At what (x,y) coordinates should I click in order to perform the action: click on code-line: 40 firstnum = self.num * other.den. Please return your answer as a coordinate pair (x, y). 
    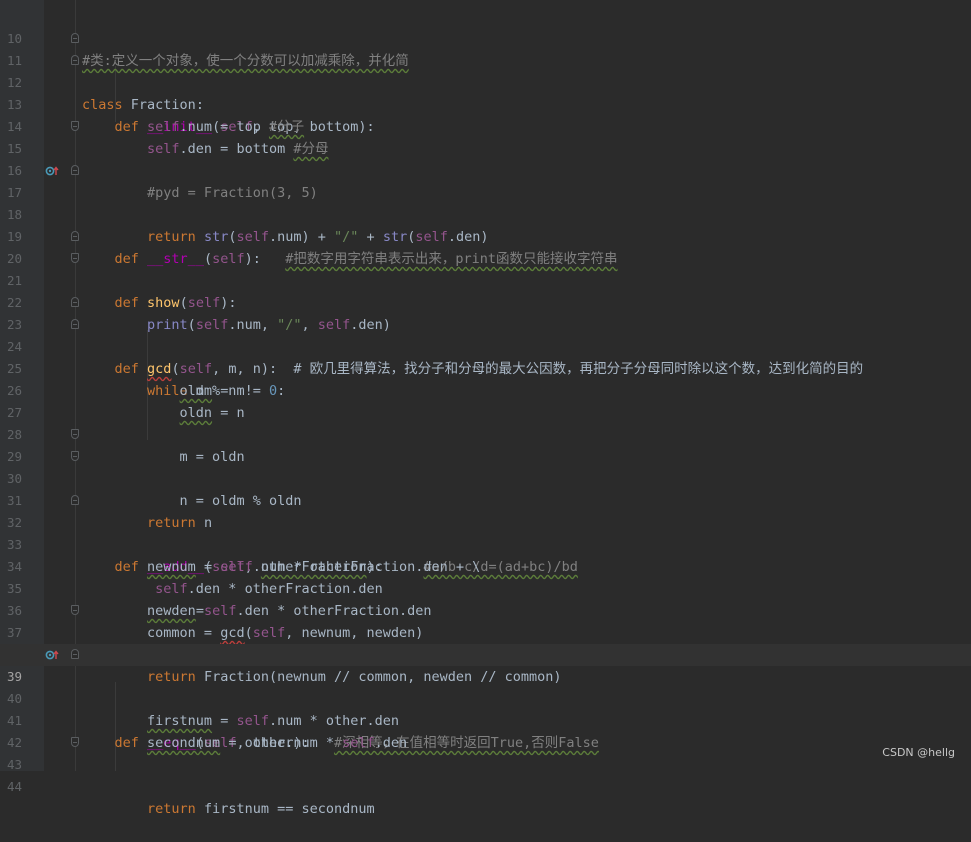
    Looking at the image, I should click on (485, 697).